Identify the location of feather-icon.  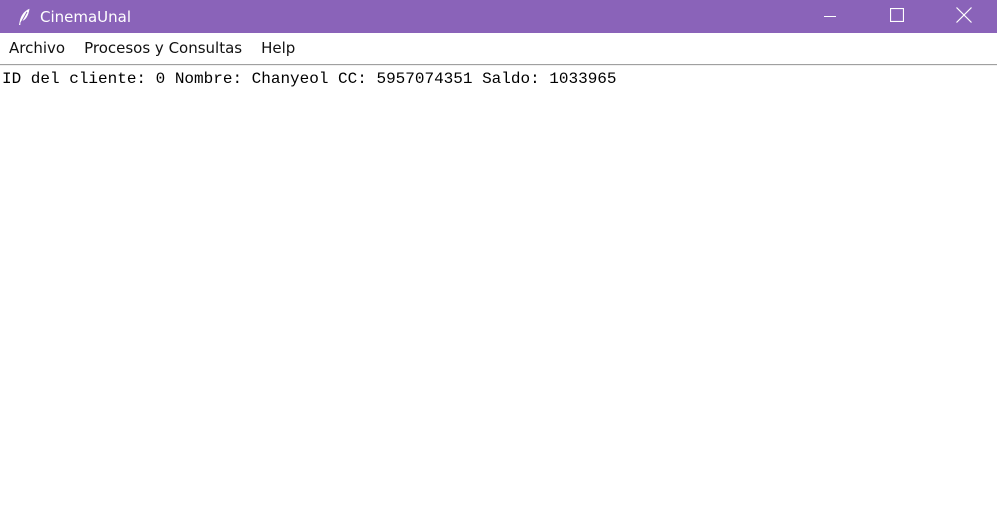
(24, 17).